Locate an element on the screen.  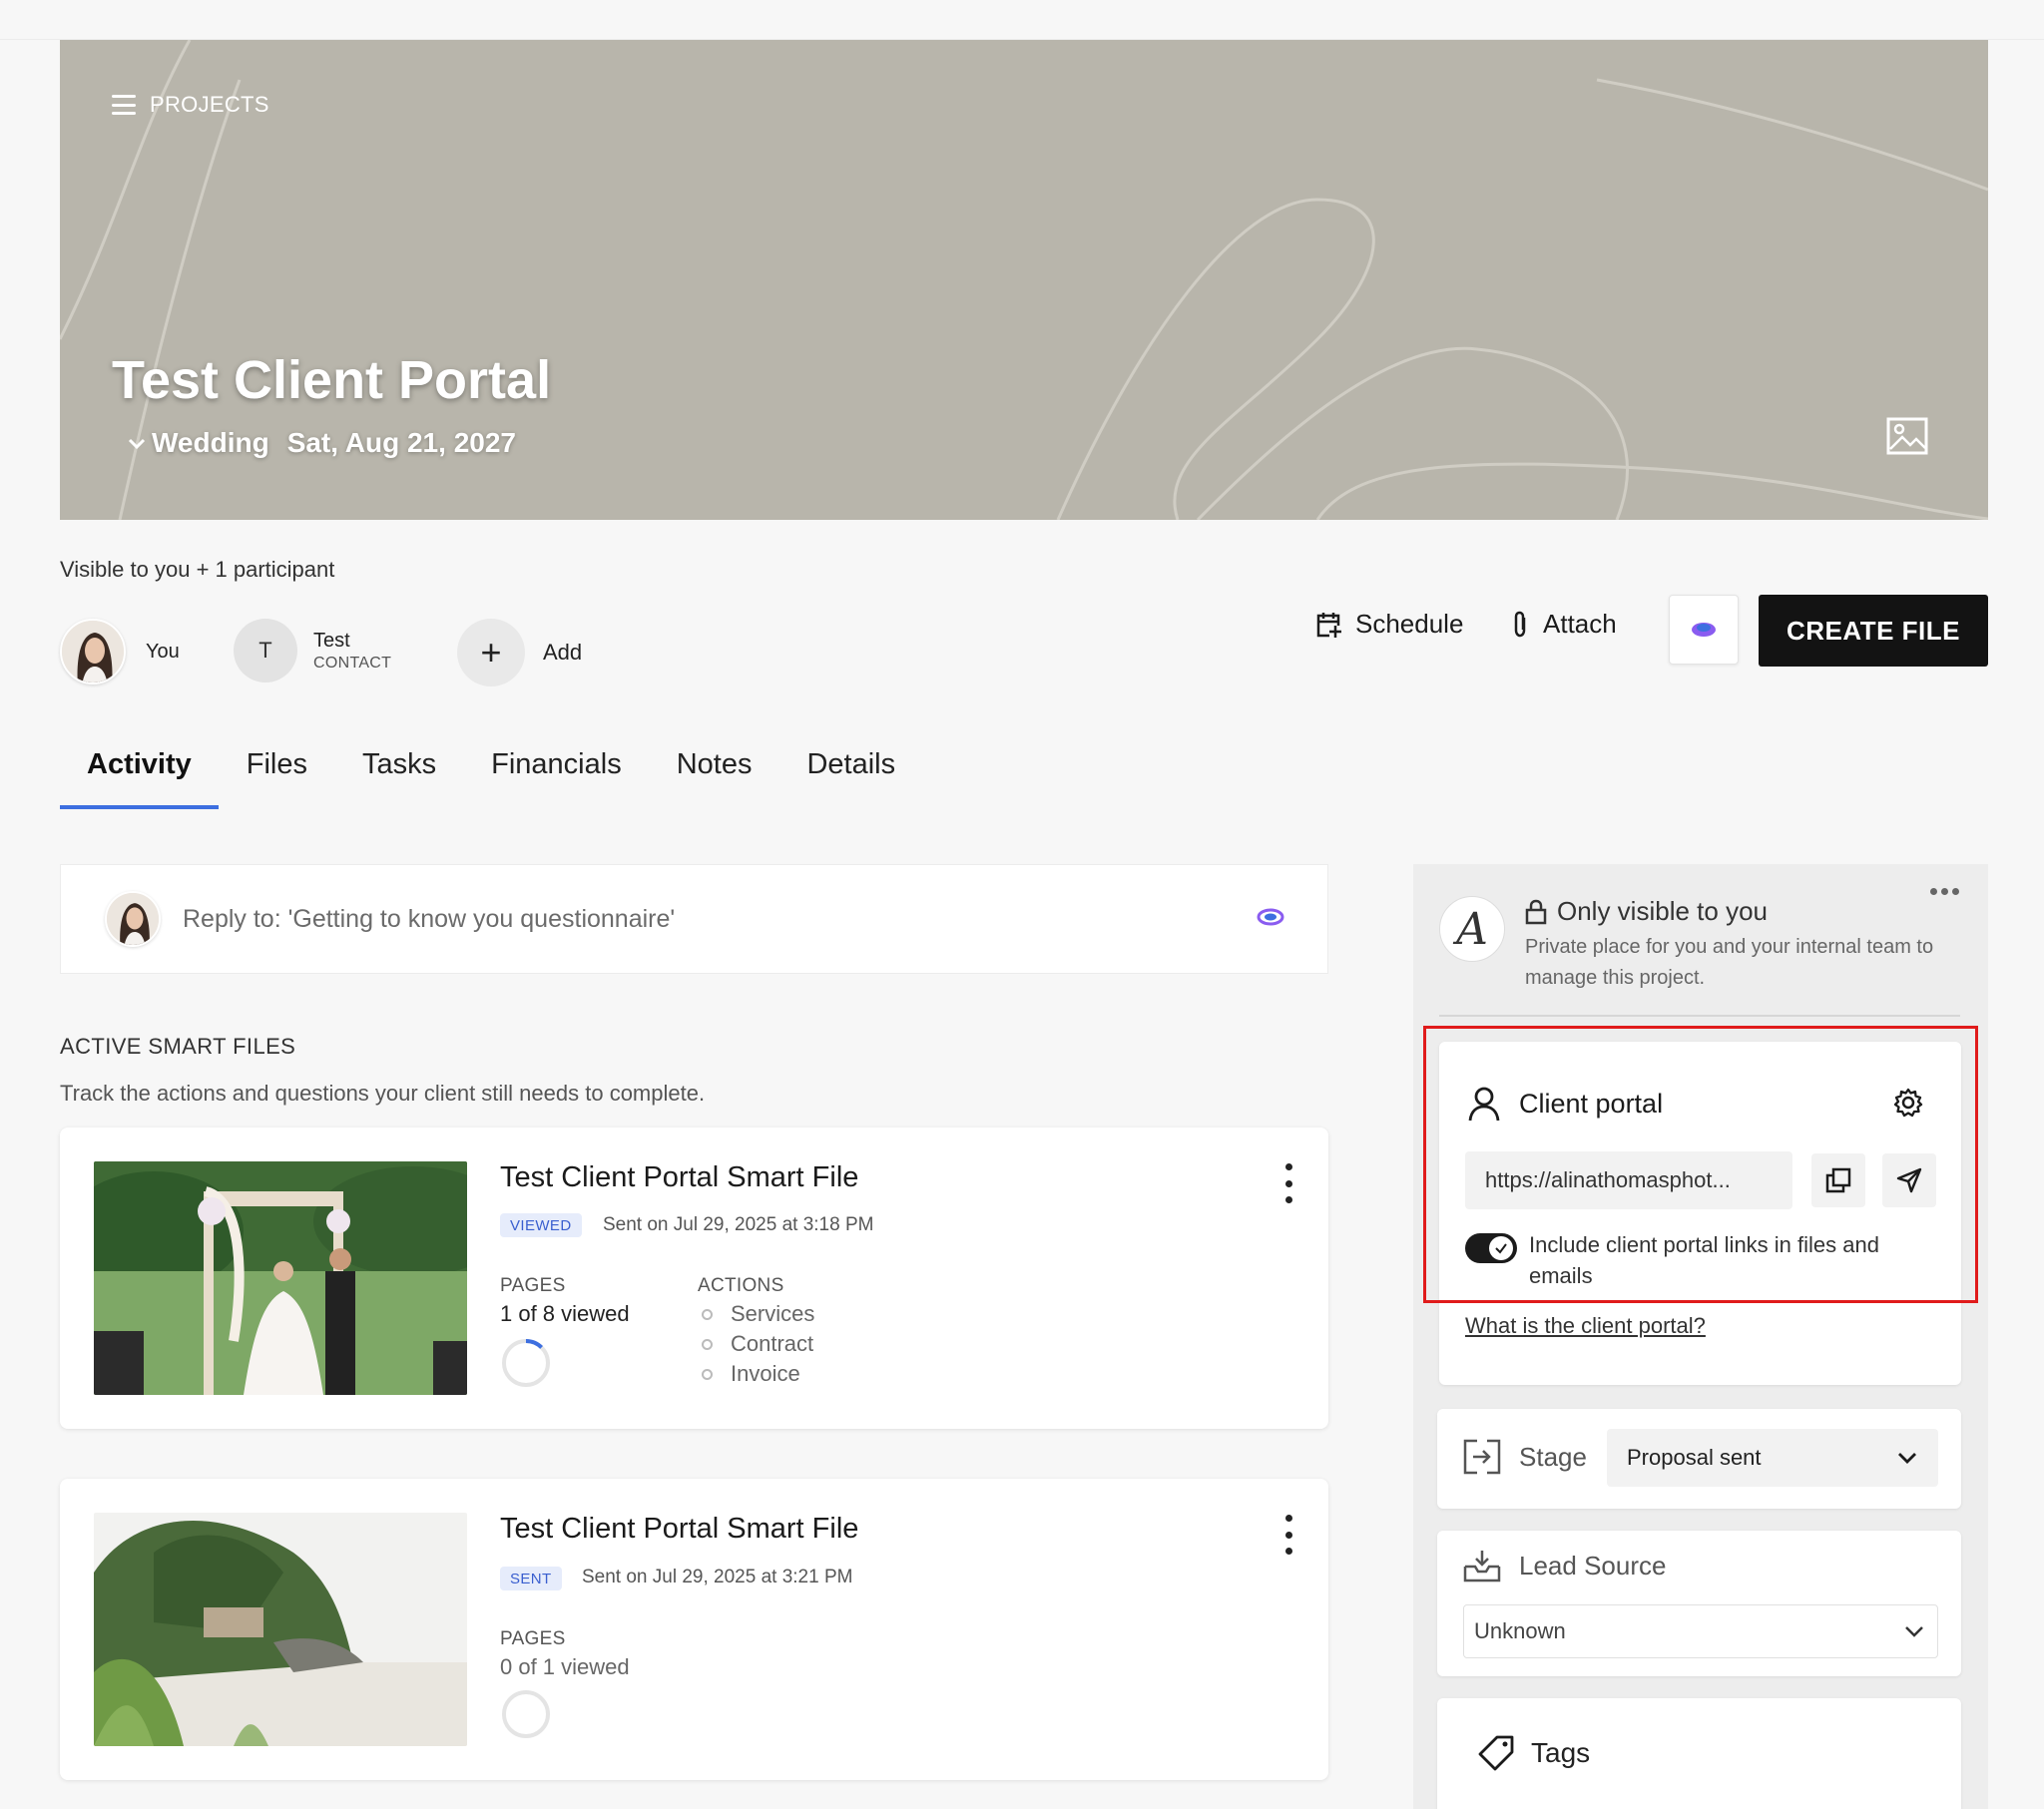
action-services: Services is located at coordinates (773, 1313).